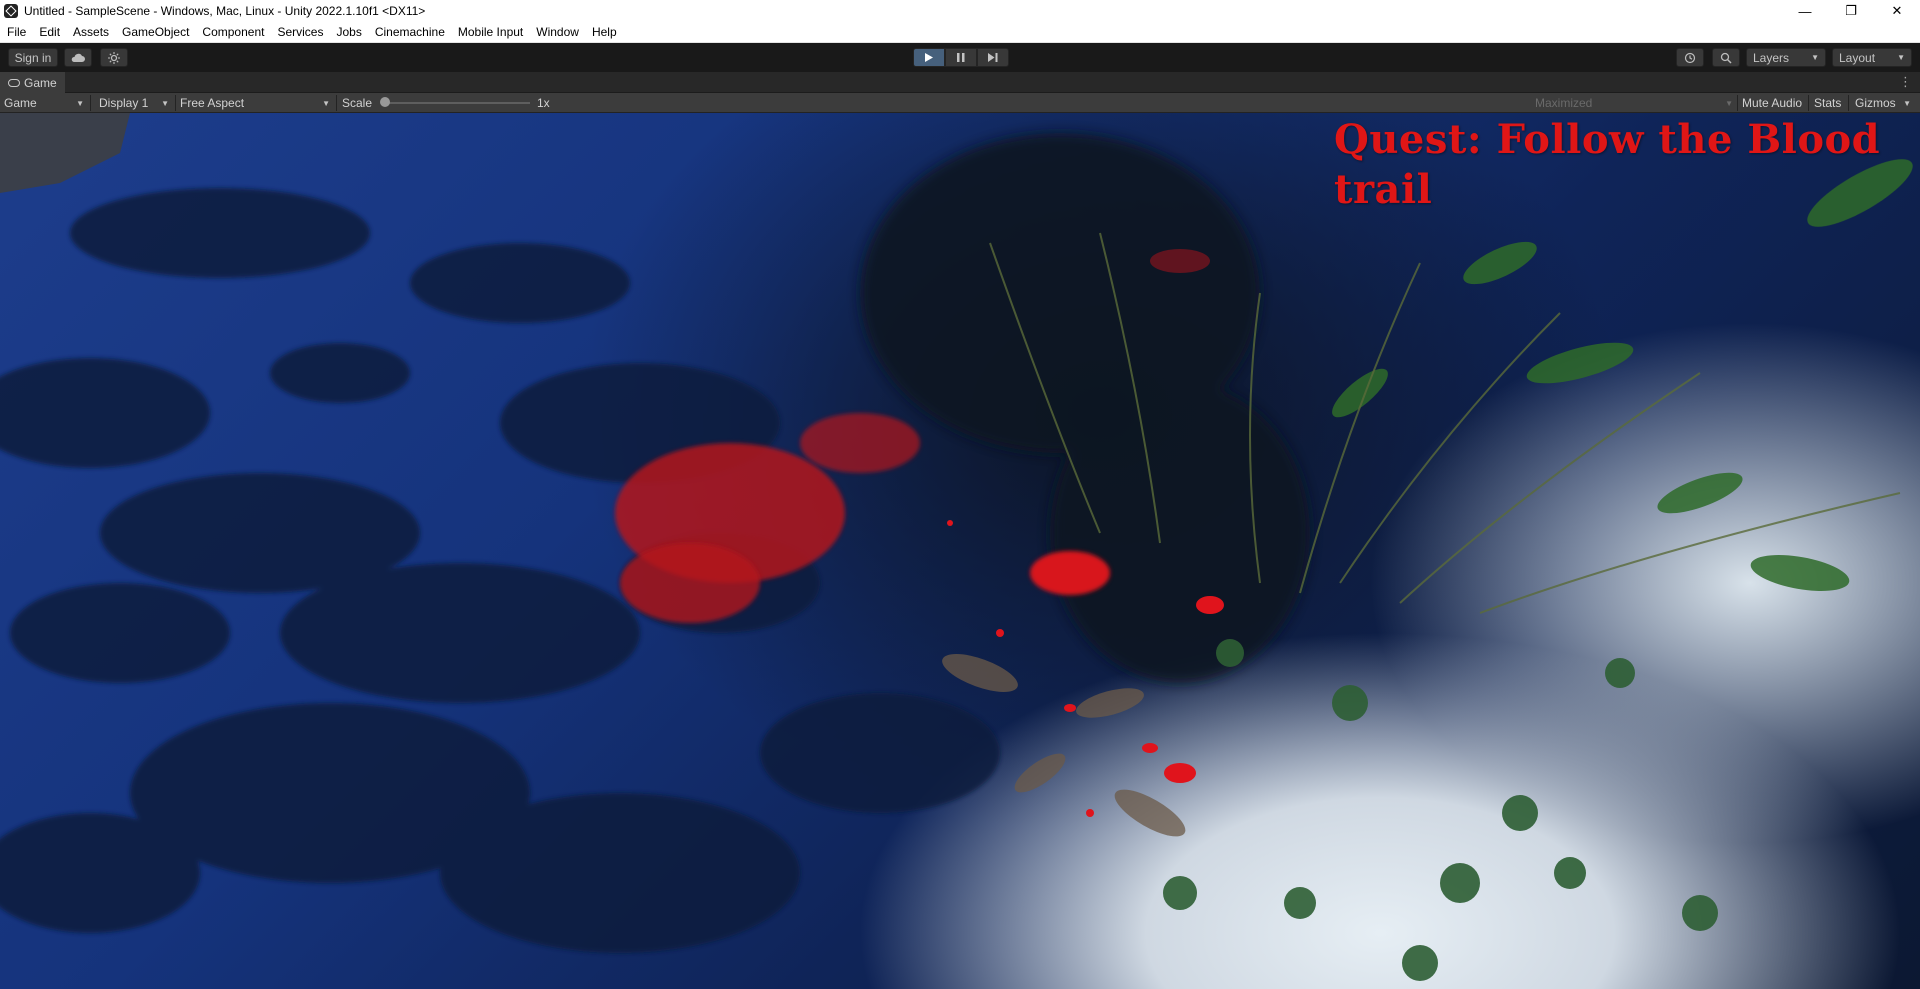 The image size is (1920, 989). I want to click on stats-button: Stats, so click(1827, 103).